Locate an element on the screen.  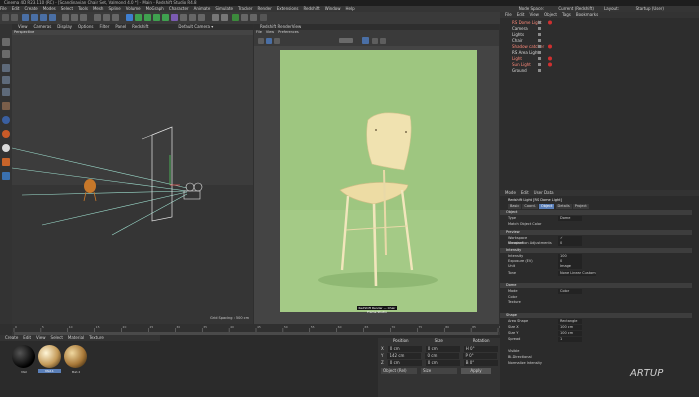
viewport-menu-view: View is located at coordinates (23, 26).